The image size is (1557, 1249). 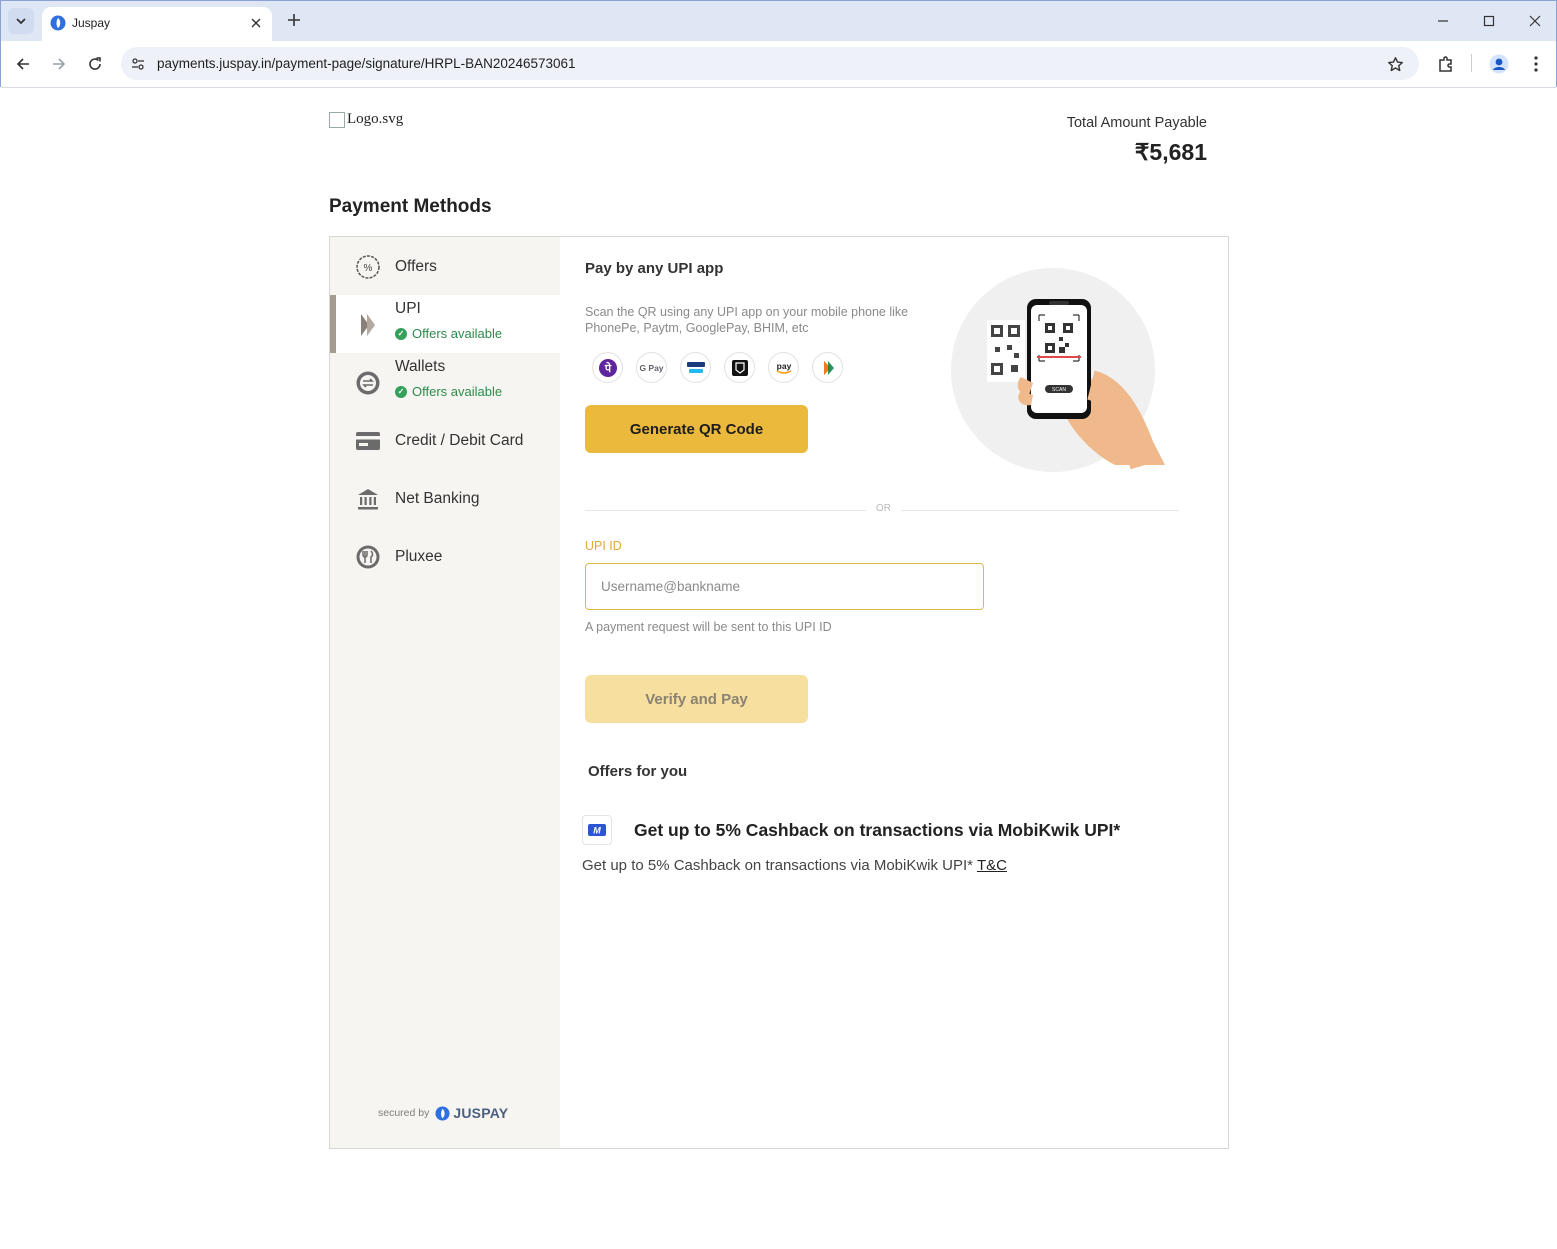 I want to click on phonepe-icon: पे, so click(x=607, y=367).